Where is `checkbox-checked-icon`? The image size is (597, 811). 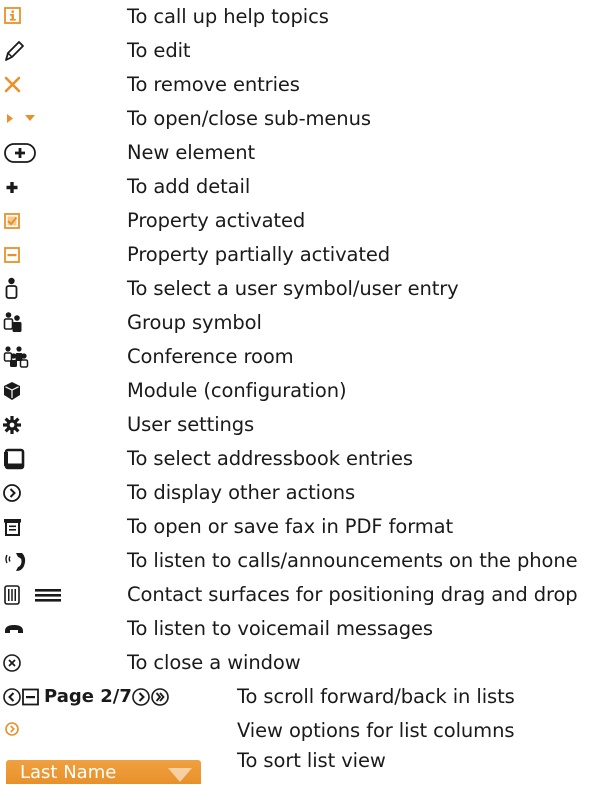 checkbox-checked-icon is located at coordinates (57, 221).